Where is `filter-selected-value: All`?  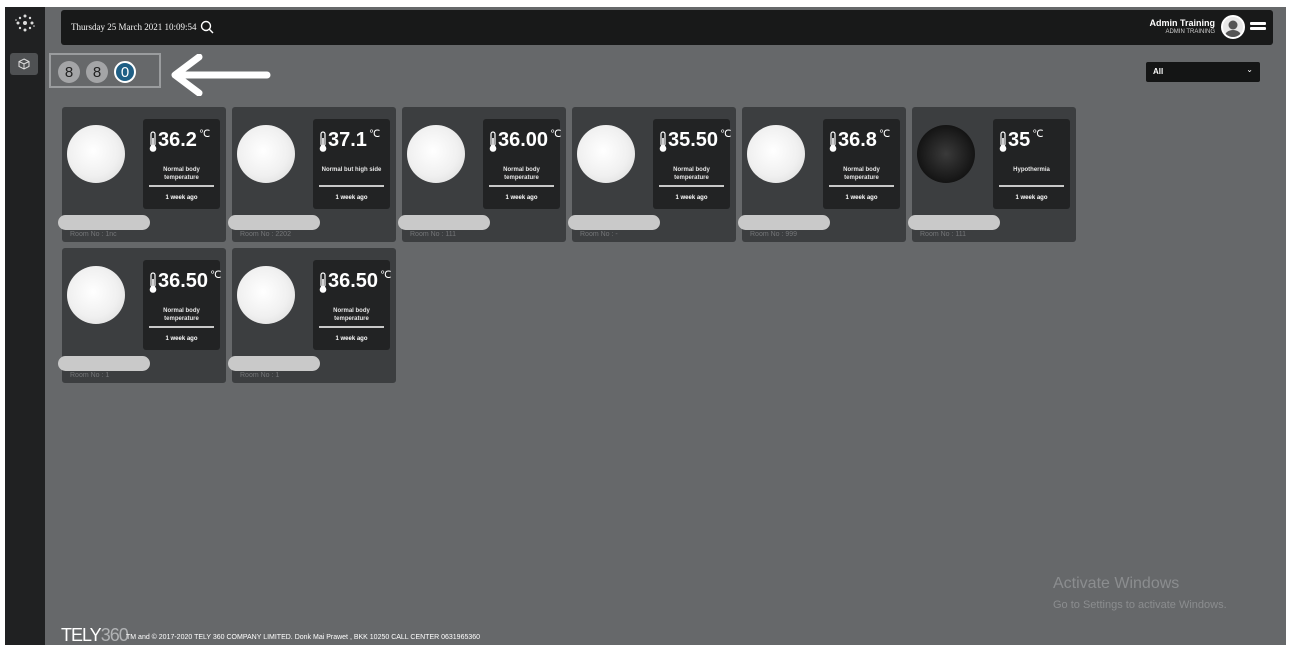 filter-selected-value: All is located at coordinates (1158, 71).